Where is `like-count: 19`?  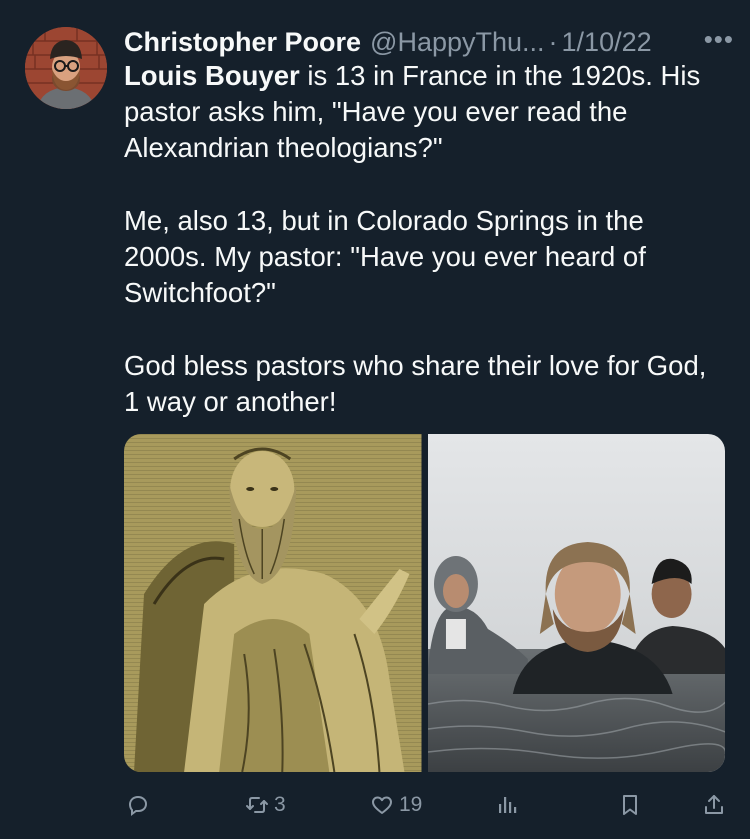
like-count: 19 is located at coordinates (411, 804).